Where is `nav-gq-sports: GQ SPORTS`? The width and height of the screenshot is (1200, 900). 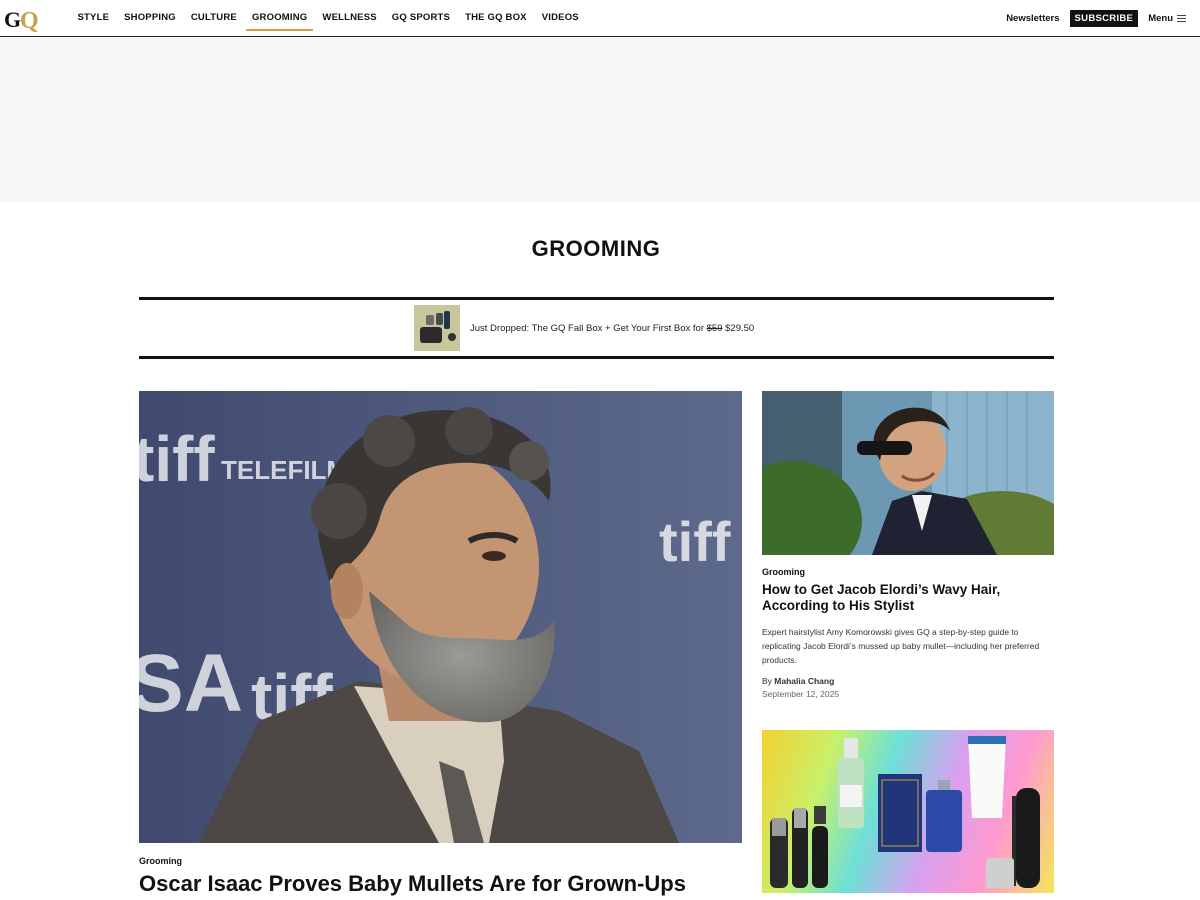
nav-gq-sports: GQ SPORTS is located at coordinates (420, 18).